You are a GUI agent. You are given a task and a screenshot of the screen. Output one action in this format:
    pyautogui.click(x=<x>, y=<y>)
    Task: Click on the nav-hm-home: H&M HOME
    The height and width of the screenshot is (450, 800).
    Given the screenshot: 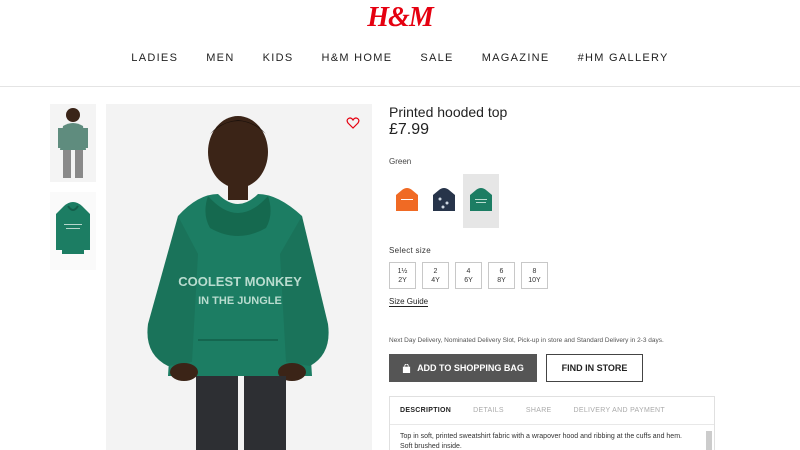 What is the action you would take?
    pyautogui.click(x=356, y=58)
    